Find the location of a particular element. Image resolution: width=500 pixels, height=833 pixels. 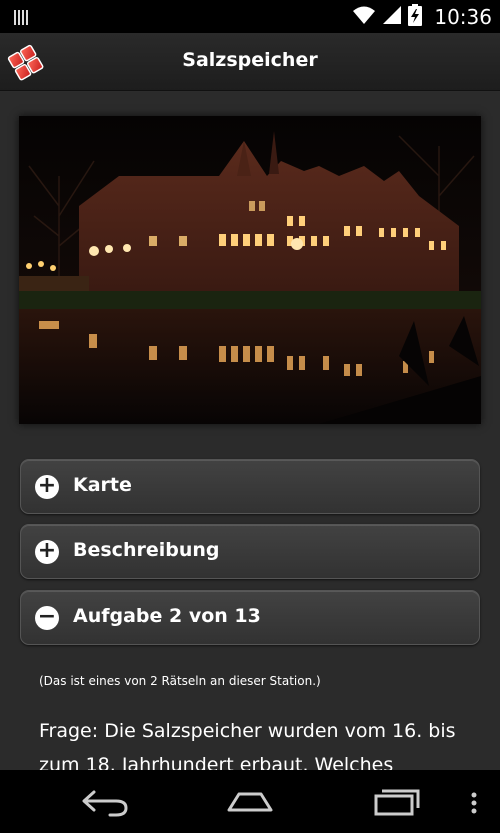

overflow-menu-icon is located at coordinates (474, 805).